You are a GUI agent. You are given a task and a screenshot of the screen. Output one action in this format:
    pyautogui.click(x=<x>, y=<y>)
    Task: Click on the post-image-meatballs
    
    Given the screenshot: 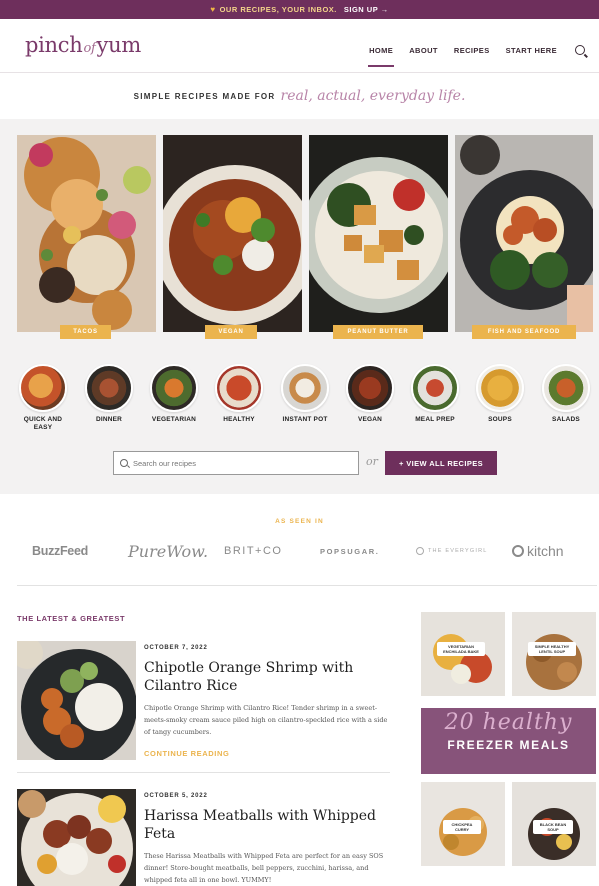 What is the action you would take?
    pyautogui.click(x=76, y=837)
    